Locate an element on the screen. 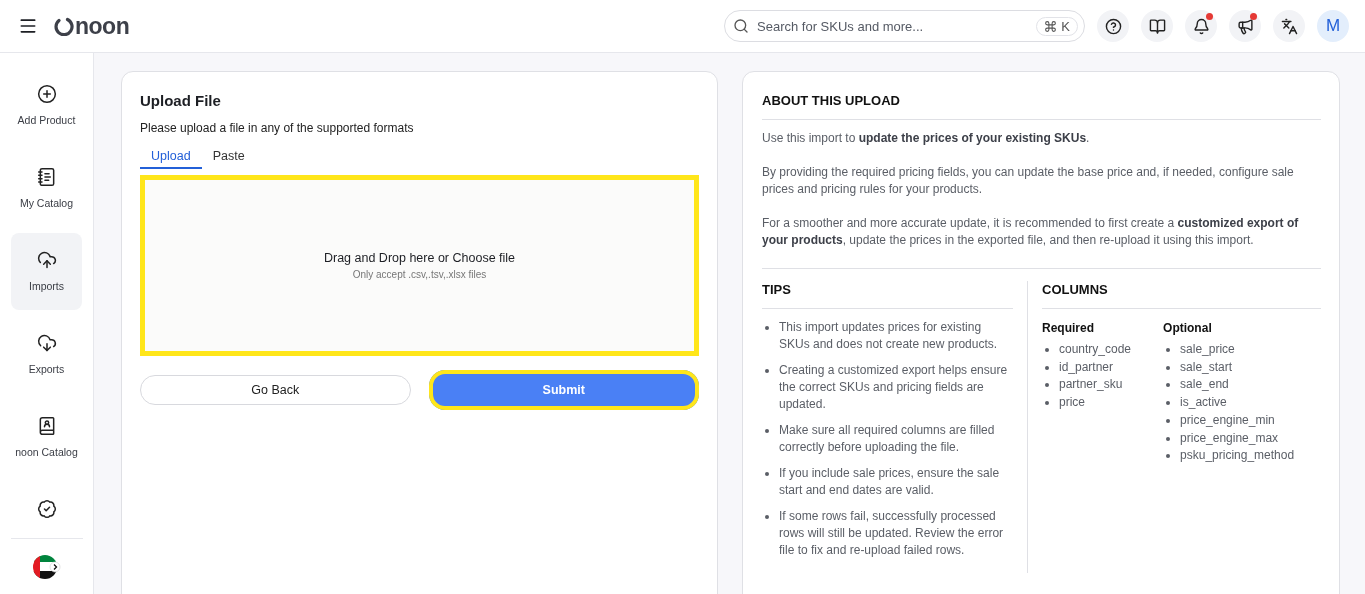 This screenshot has width=1365, height=594. sidebar-item: My Catalog is located at coordinates (46, 188).